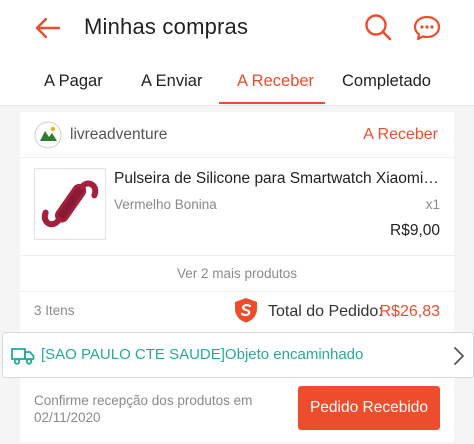 The width and height of the screenshot is (474, 444). Describe the element at coordinates (171, 81) in the screenshot. I see `tab-a-enviar: A Enviar` at that location.